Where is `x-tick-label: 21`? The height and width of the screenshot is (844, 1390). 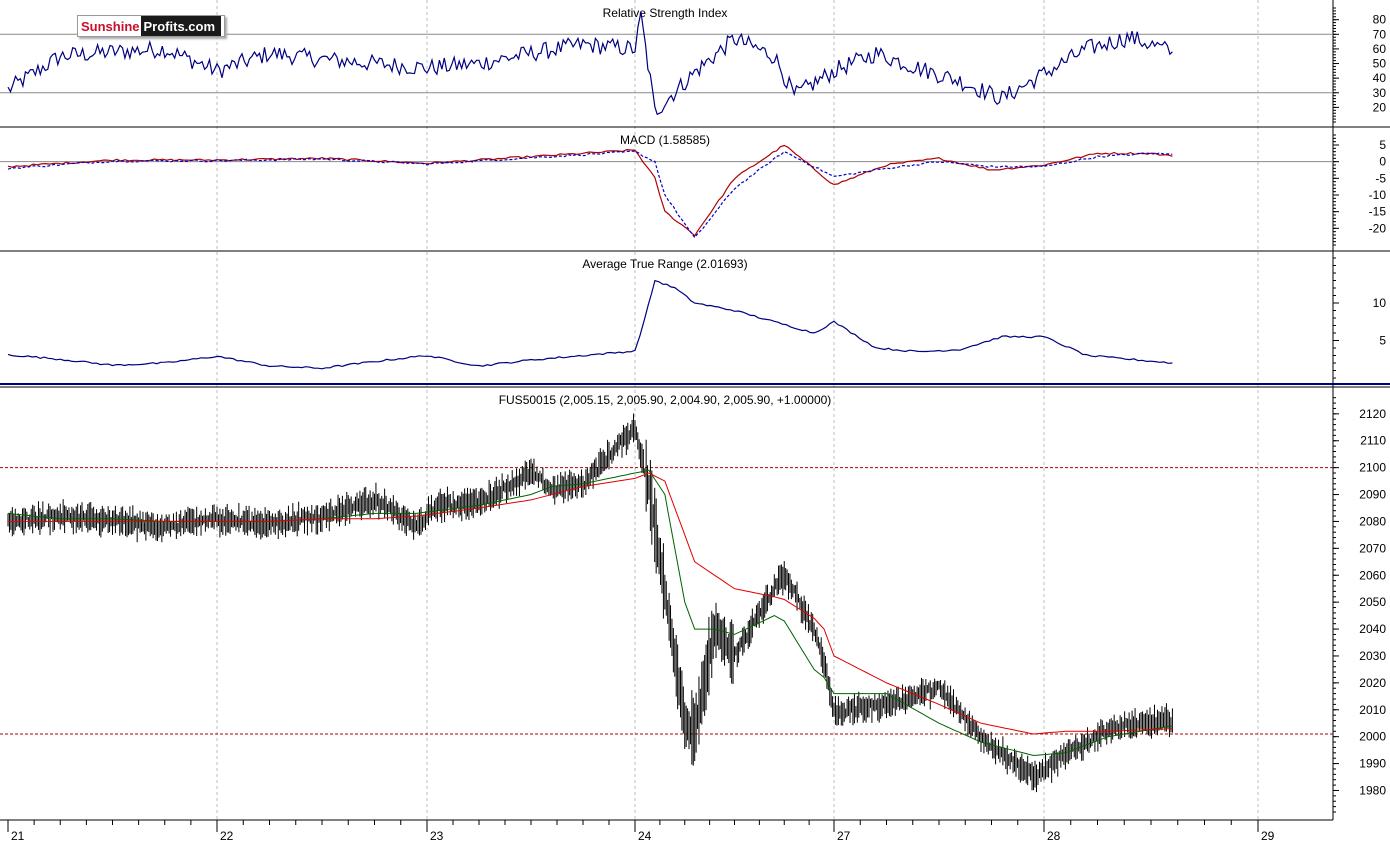
x-tick-label: 21 is located at coordinates (18, 836).